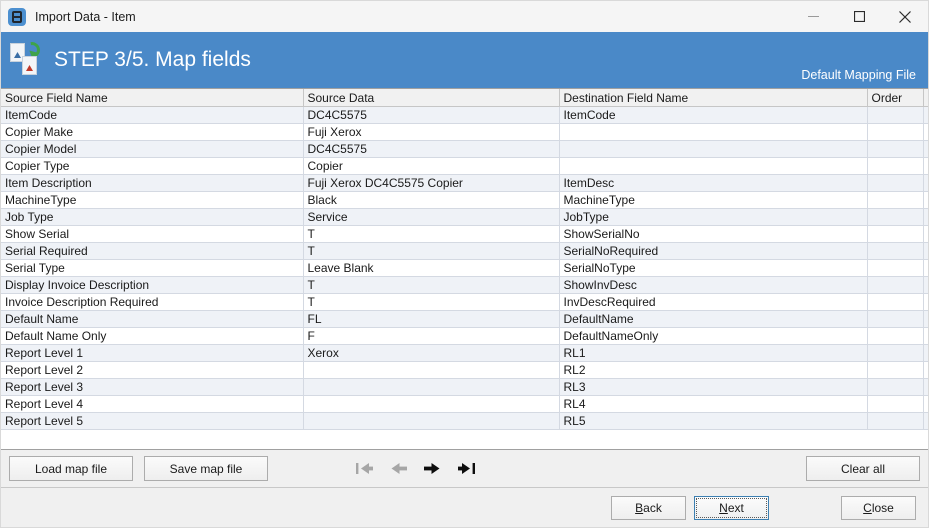 This screenshot has width=929, height=528. I want to click on cell-source-field-name: Serial Type, so click(152, 268).